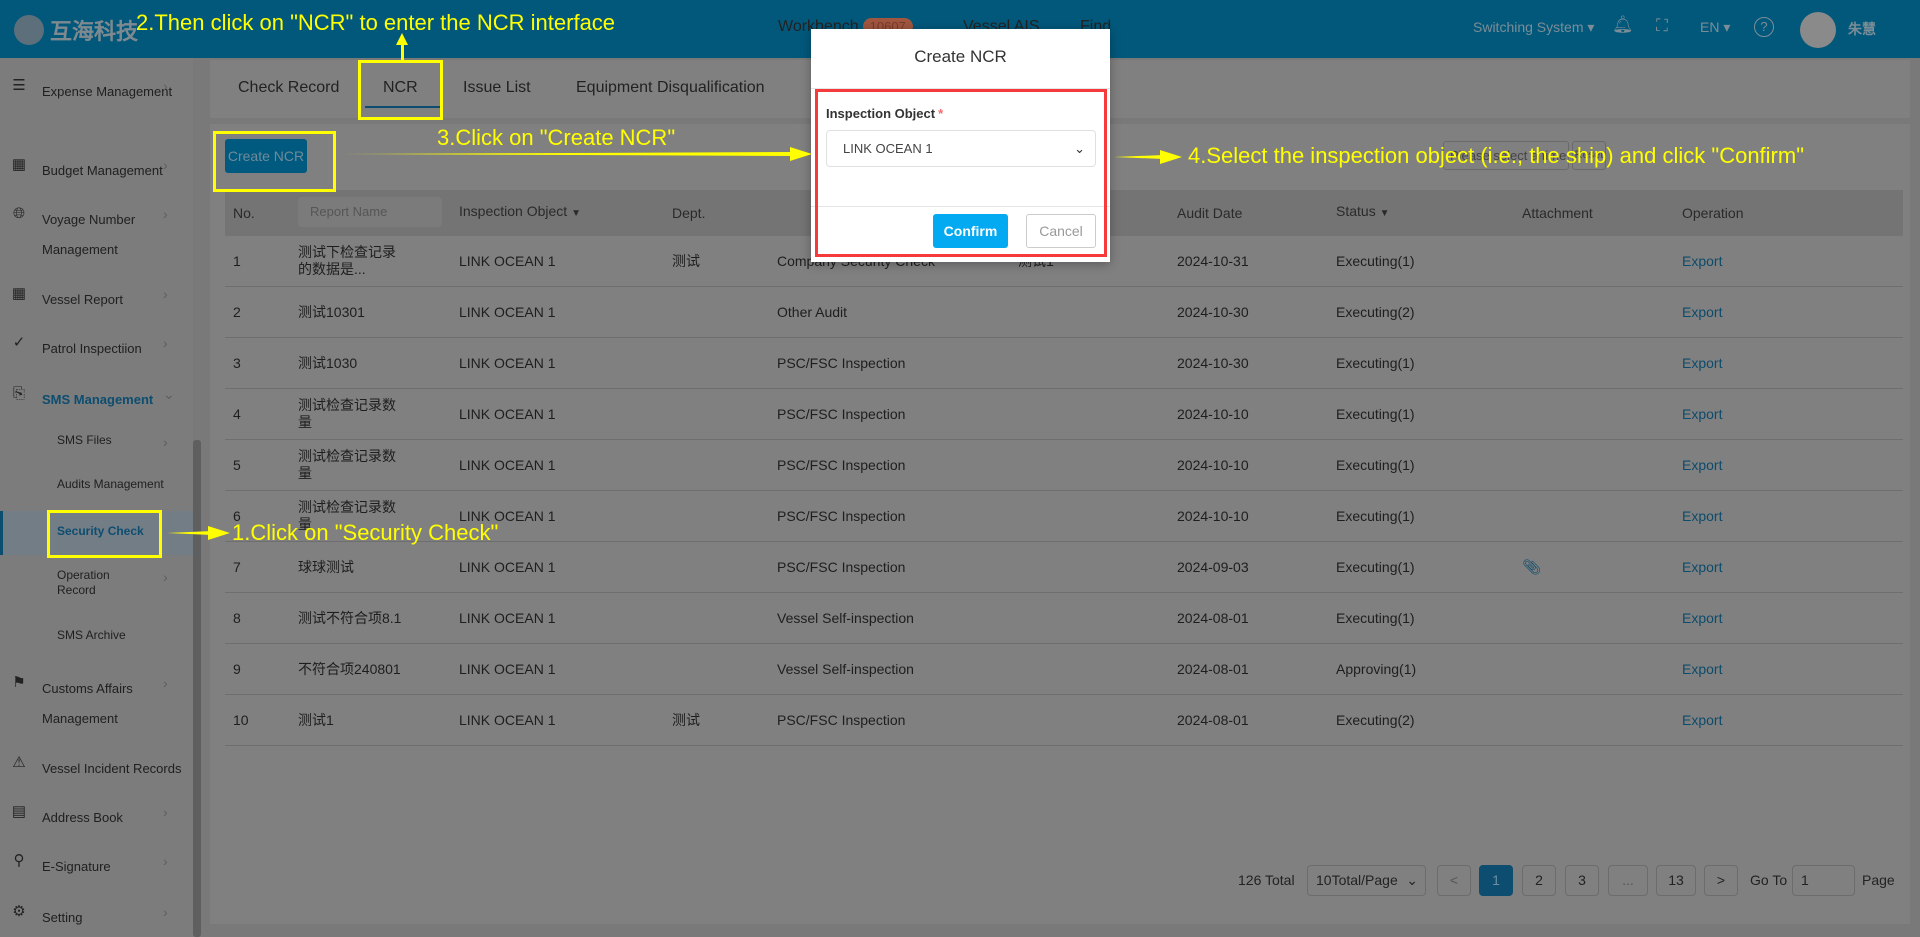  What do you see at coordinates (1366, 880) in the screenshot?
I see `page-size-select: 10Total/Page ⌄` at bounding box center [1366, 880].